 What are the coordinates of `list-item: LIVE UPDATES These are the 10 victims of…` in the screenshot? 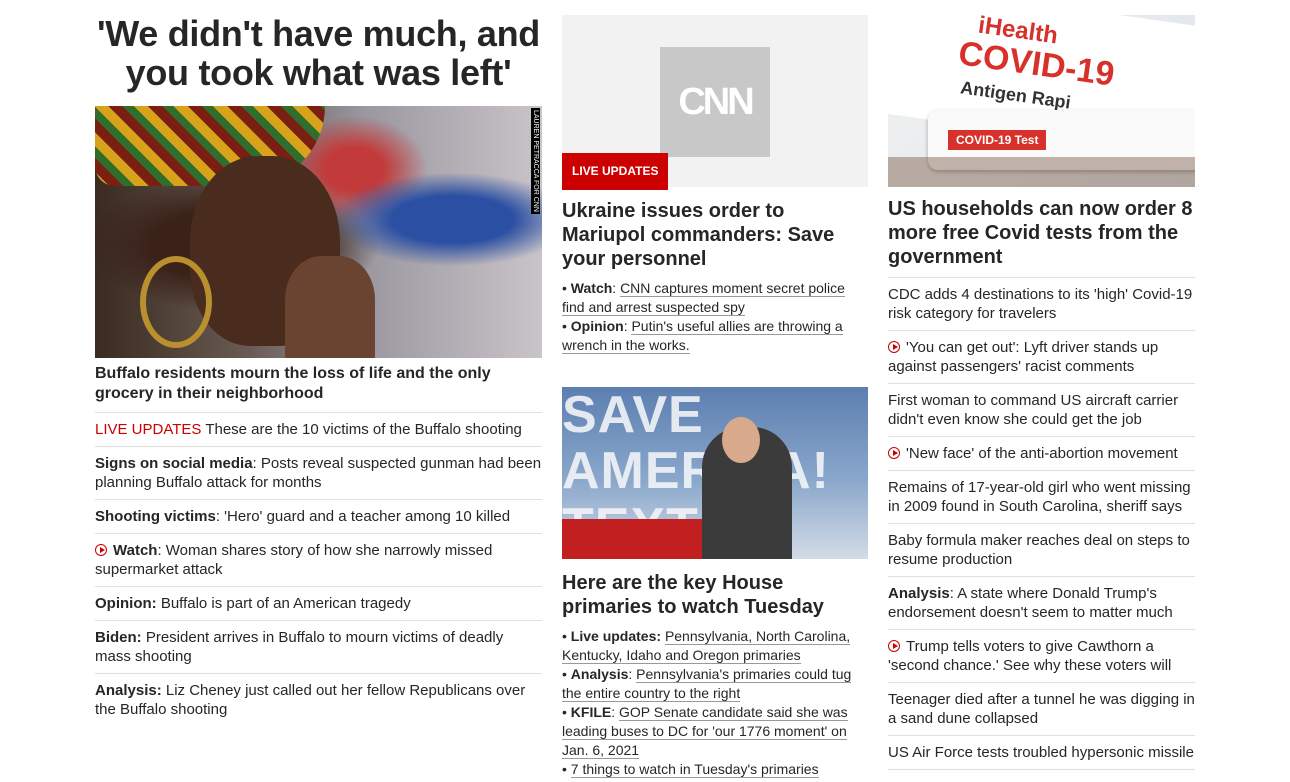 It's located at (318, 430).